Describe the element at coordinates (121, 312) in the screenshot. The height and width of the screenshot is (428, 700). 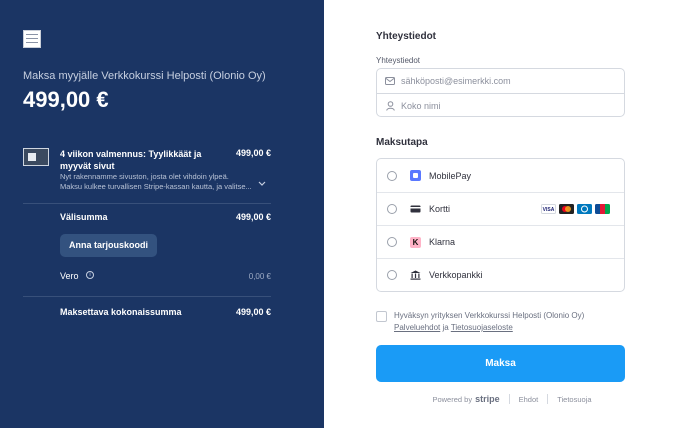
I see `total-label: Maksettava kokonaissumma` at that location.